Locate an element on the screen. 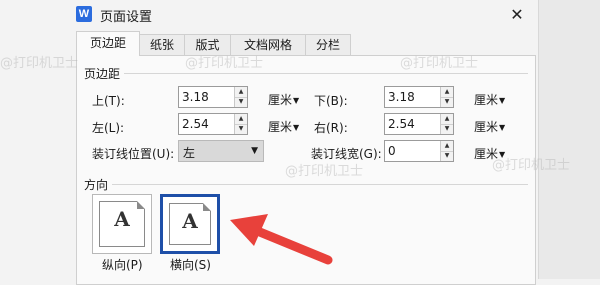 Image resolution: width=600 pixels, height=285 pixels. right-margin-value: 2.54 is located at coordinates (401, 124).